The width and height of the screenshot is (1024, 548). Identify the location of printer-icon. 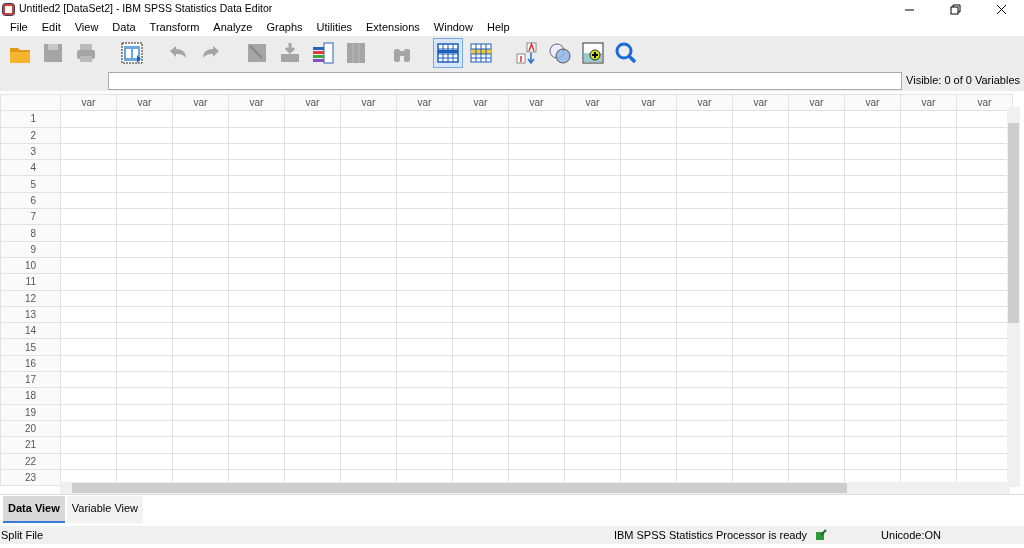
(86, 53).